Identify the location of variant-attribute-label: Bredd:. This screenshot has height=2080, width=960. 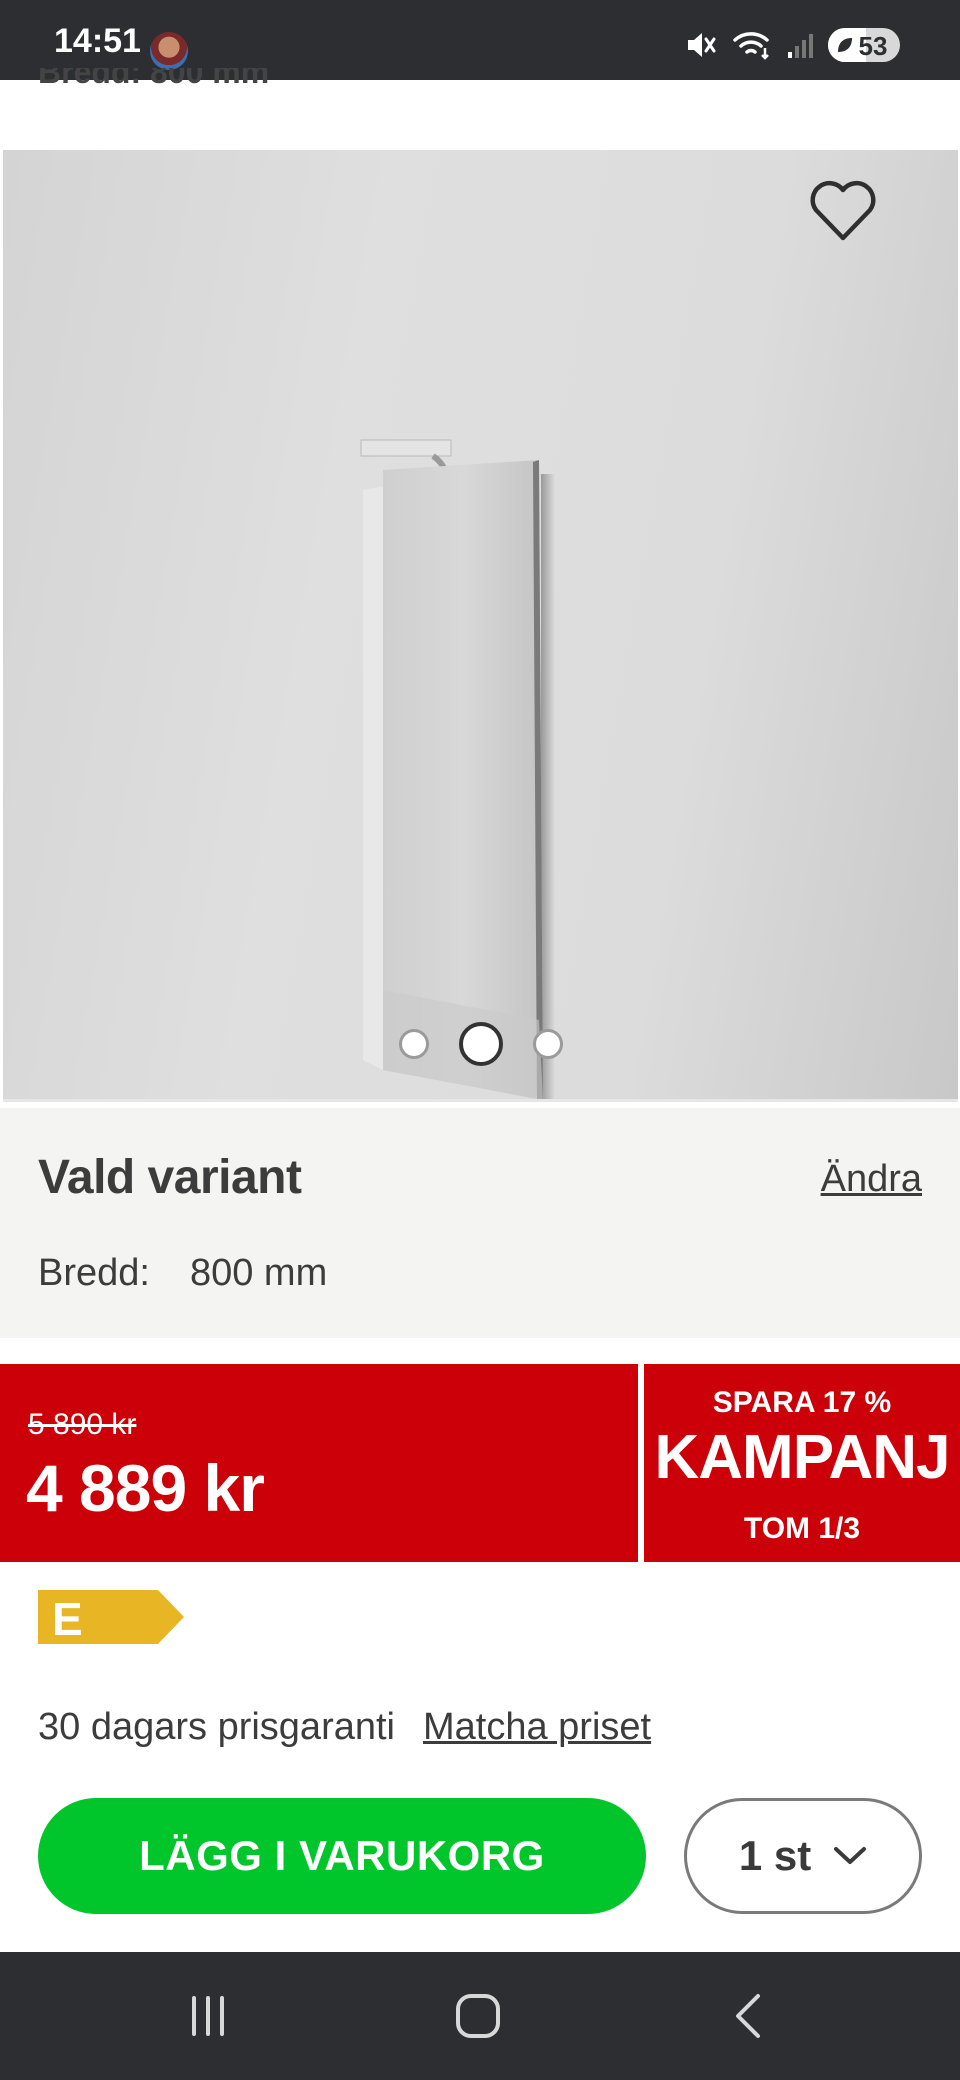
(94, 1273).